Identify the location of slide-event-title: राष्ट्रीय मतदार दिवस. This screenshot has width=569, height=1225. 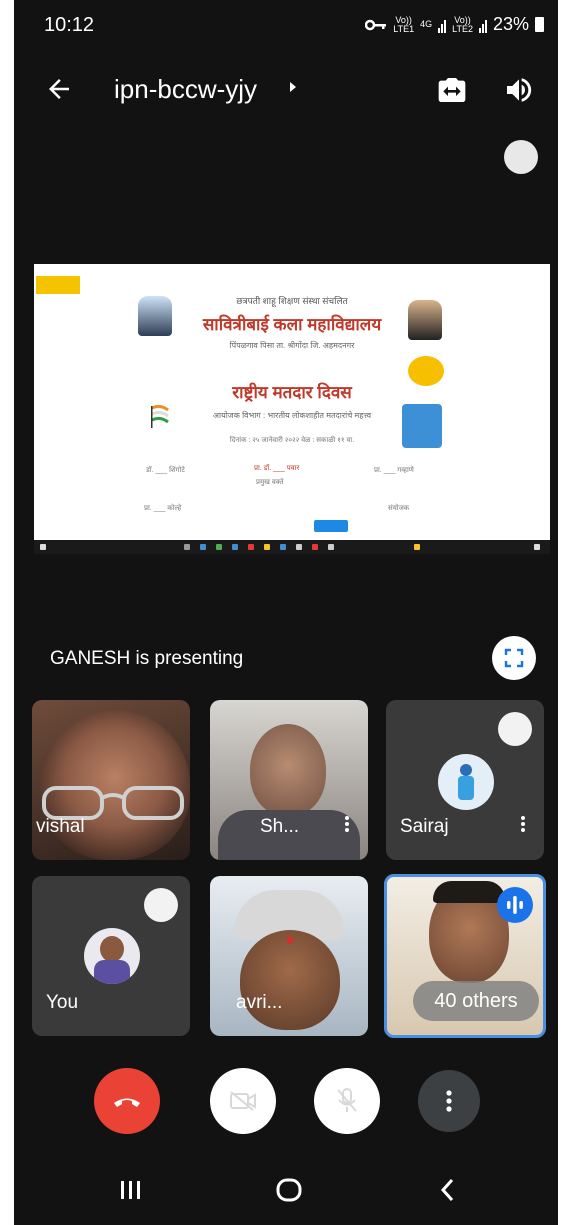
(292, 392).